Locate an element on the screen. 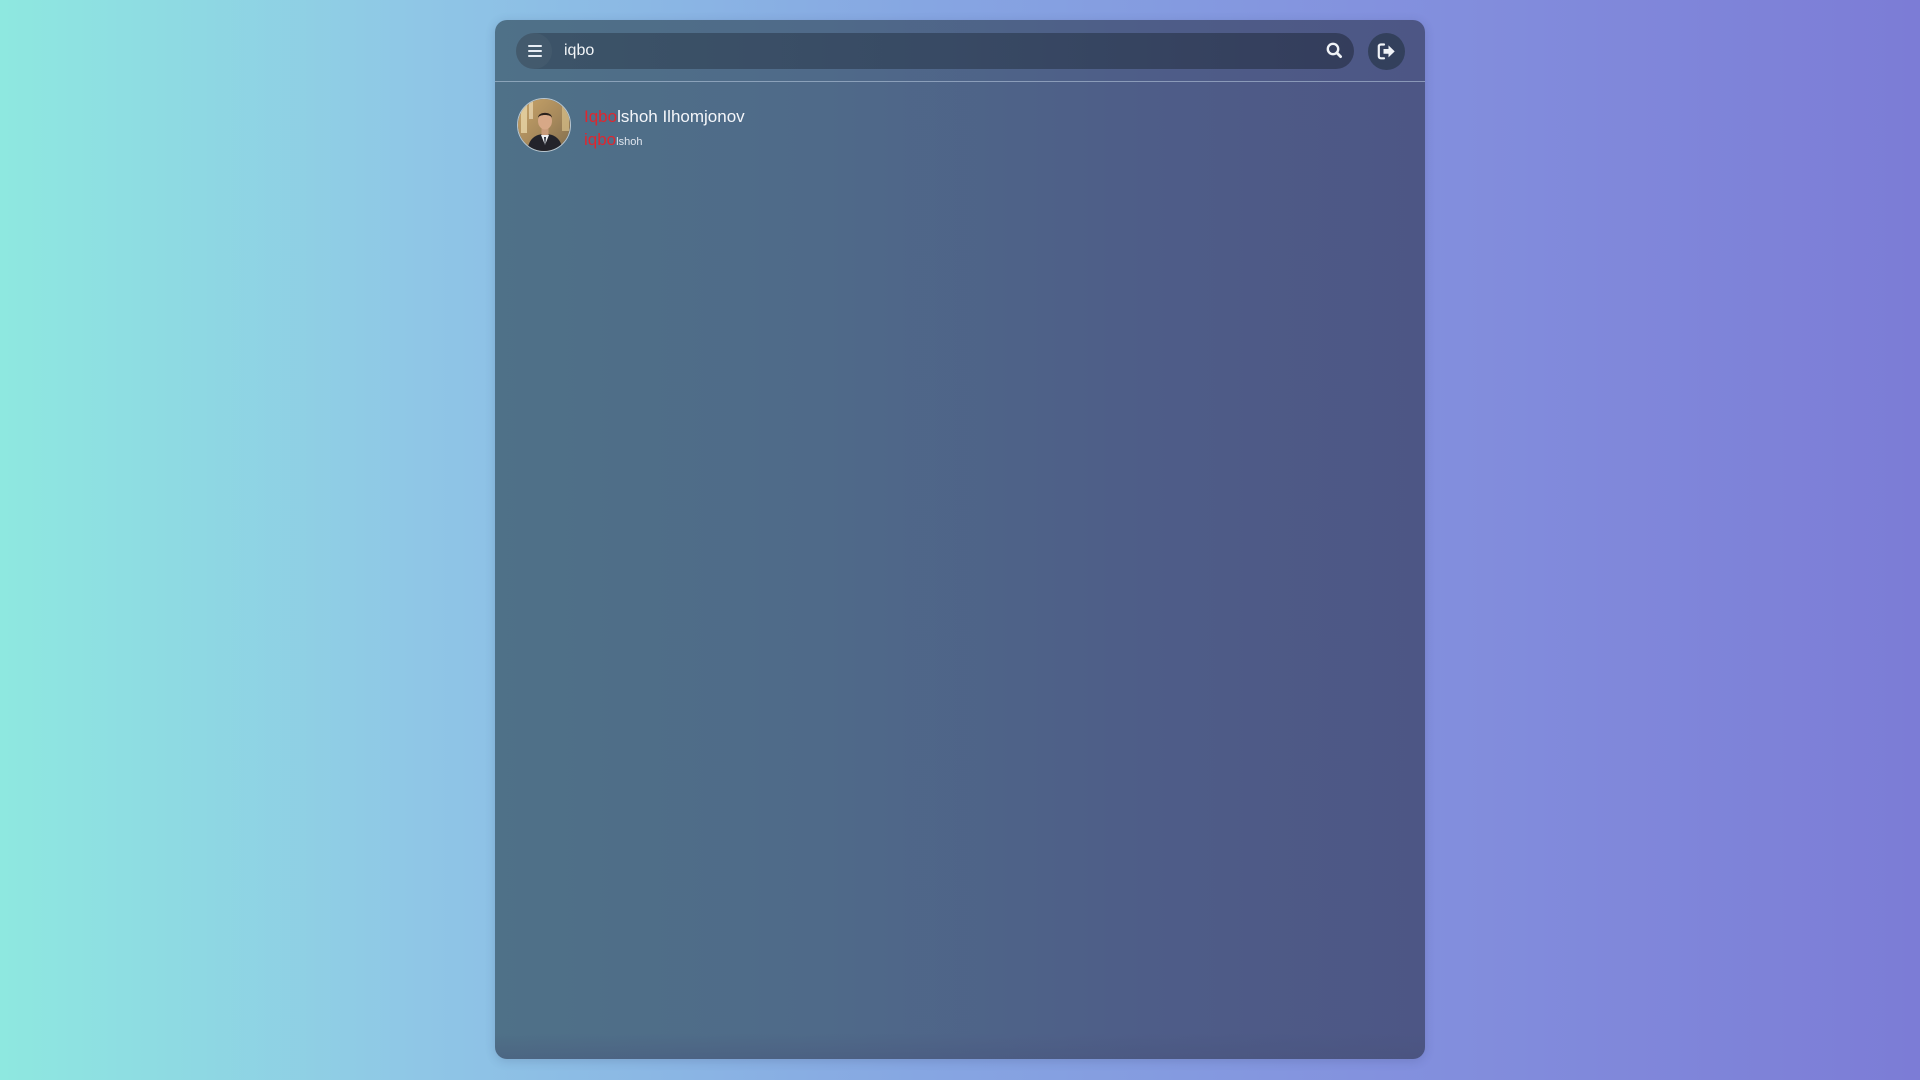  result-full-name: Iqbolshoh Ilhomjonov is located at coordinates (664, 117).